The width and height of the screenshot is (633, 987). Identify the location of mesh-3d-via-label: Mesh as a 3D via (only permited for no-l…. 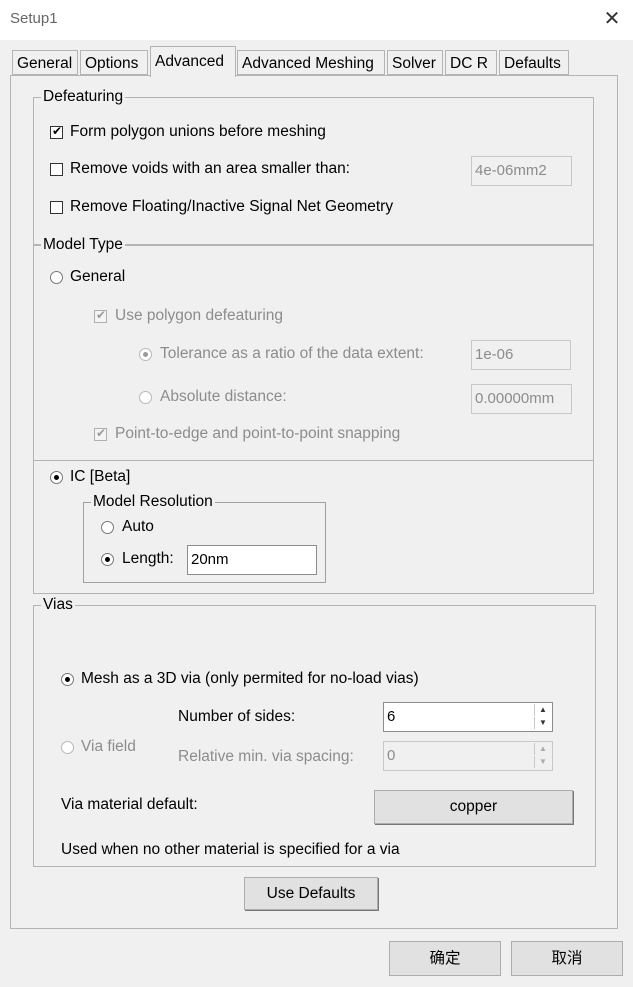
(250, 678).